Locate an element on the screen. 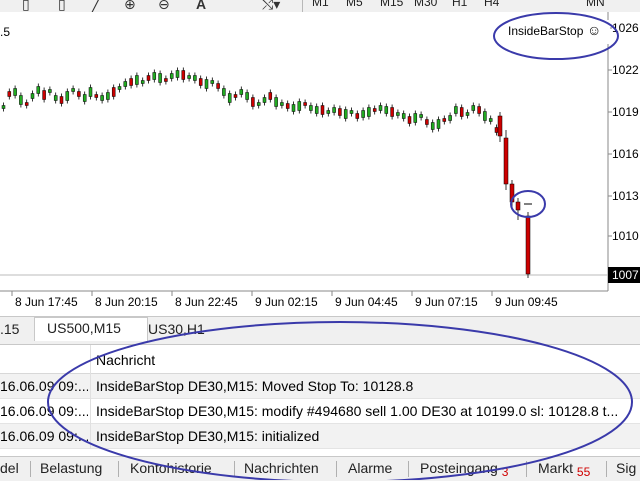 Image resolution: width=640 pixels, height=481 pixels. timeframe-h4: H4 is located at coordinates (491, 4).